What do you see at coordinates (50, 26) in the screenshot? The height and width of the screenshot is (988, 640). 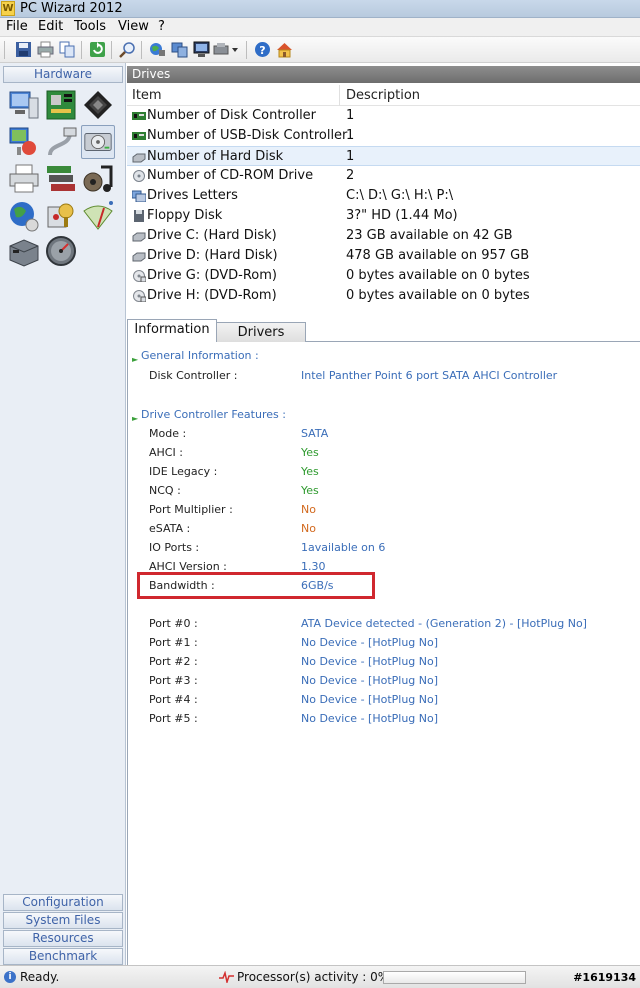 I see `menu-edit: Edit` at bounding box center [50, 26].